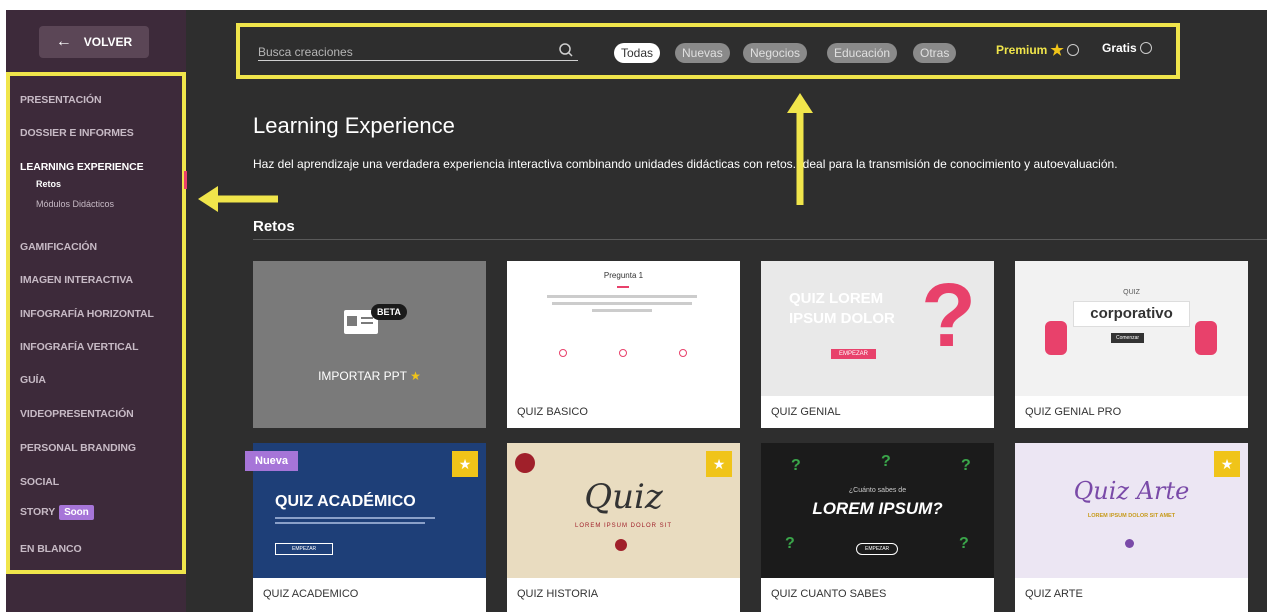 This screenshot has height=612, width=1267. Describe the element at coordinates (63, 41) in the screenshot. I see `arrow-left-icon: ←` at that location.